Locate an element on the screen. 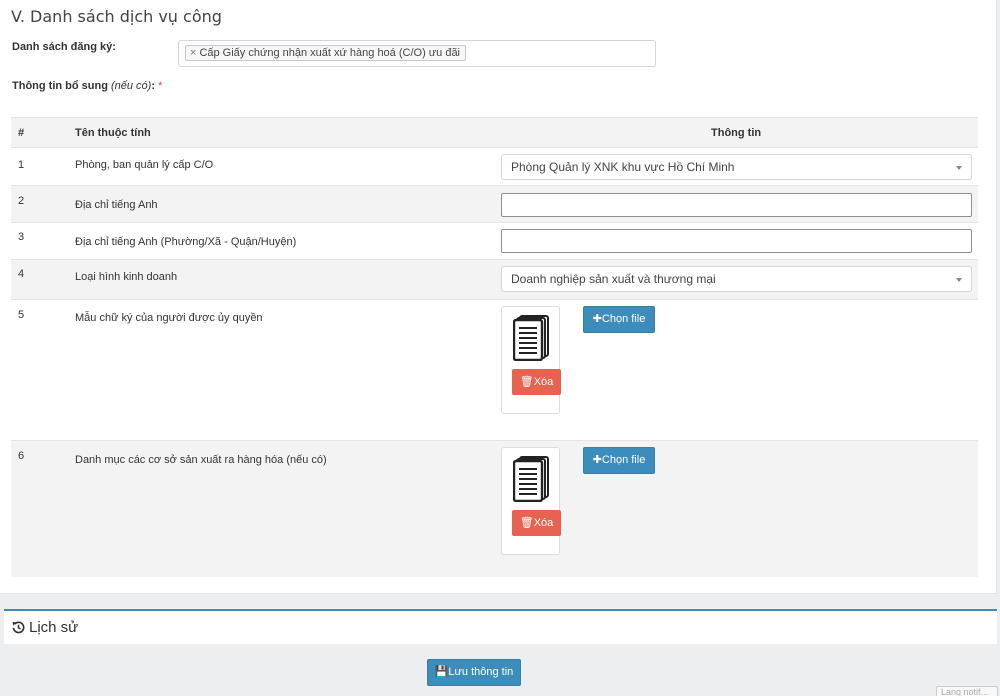 This screenshot has height=696, width=1000. header-num: # is located at coordinates (21, 133).